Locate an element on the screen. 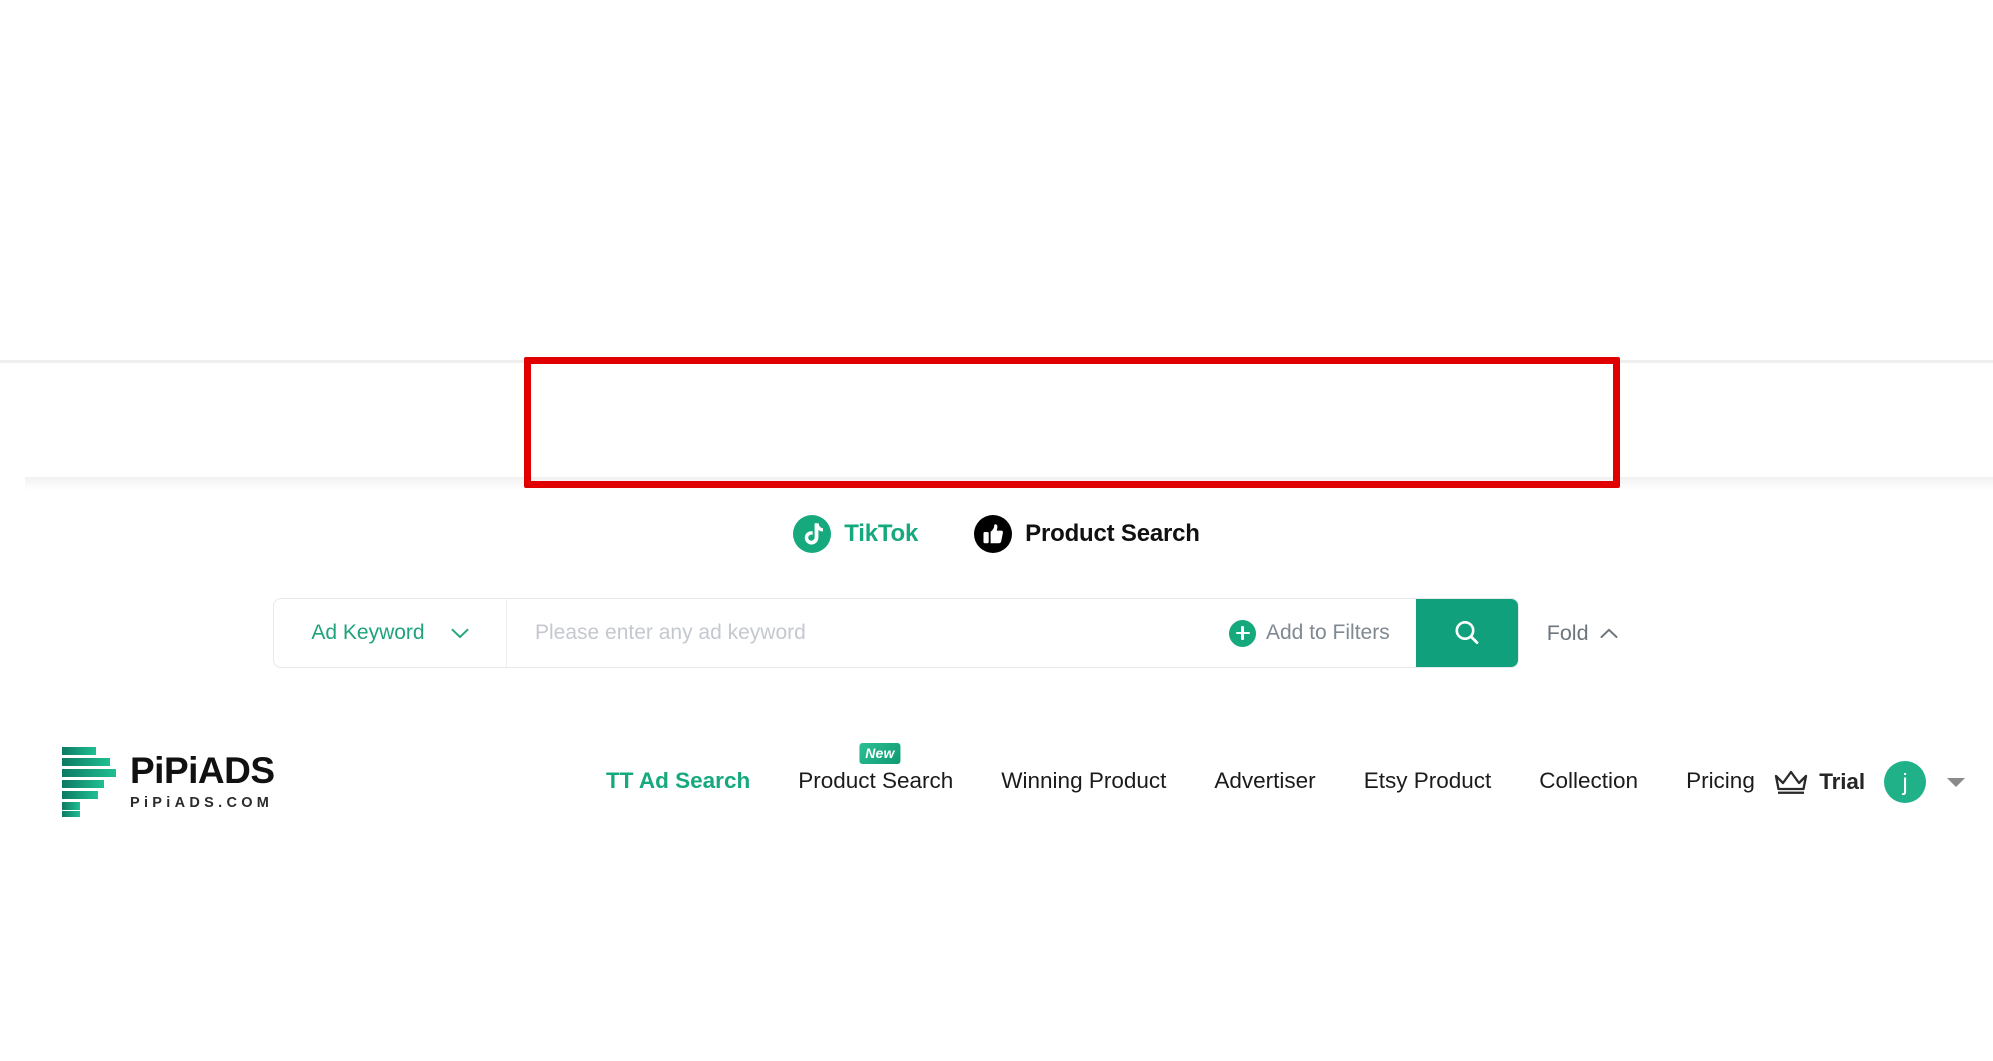  nav-item-pricing: Pricing is located at coordinates (1720, 781).